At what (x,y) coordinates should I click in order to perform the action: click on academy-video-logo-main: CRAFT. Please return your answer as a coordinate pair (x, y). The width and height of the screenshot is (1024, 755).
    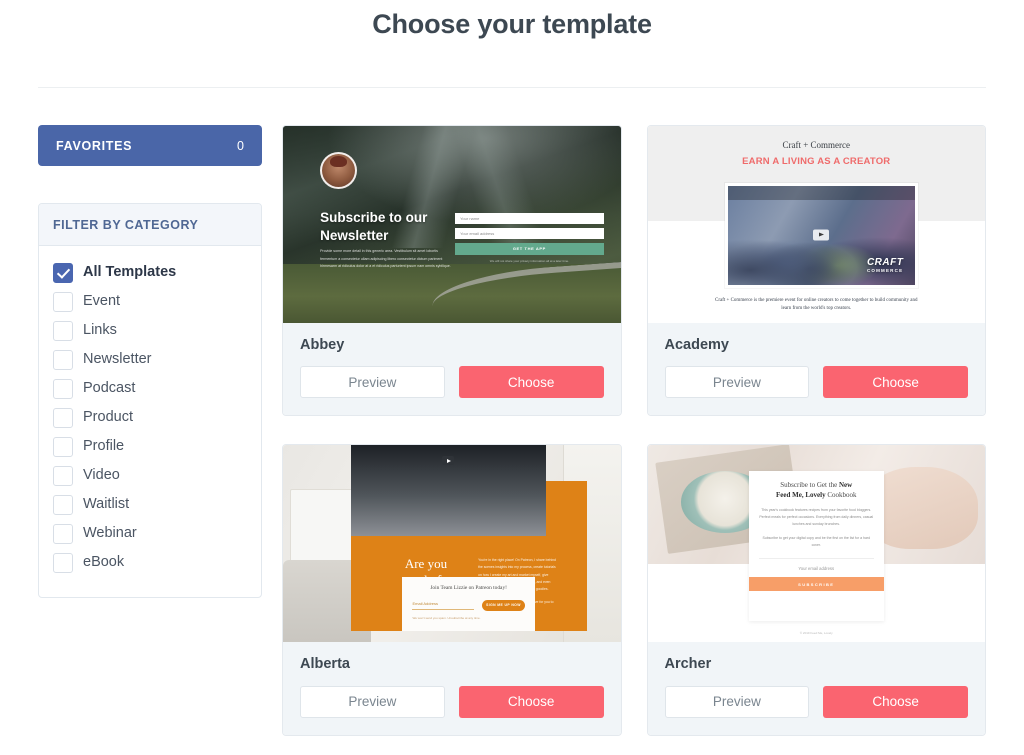
    Looking at the image, I should click on (885, 262).